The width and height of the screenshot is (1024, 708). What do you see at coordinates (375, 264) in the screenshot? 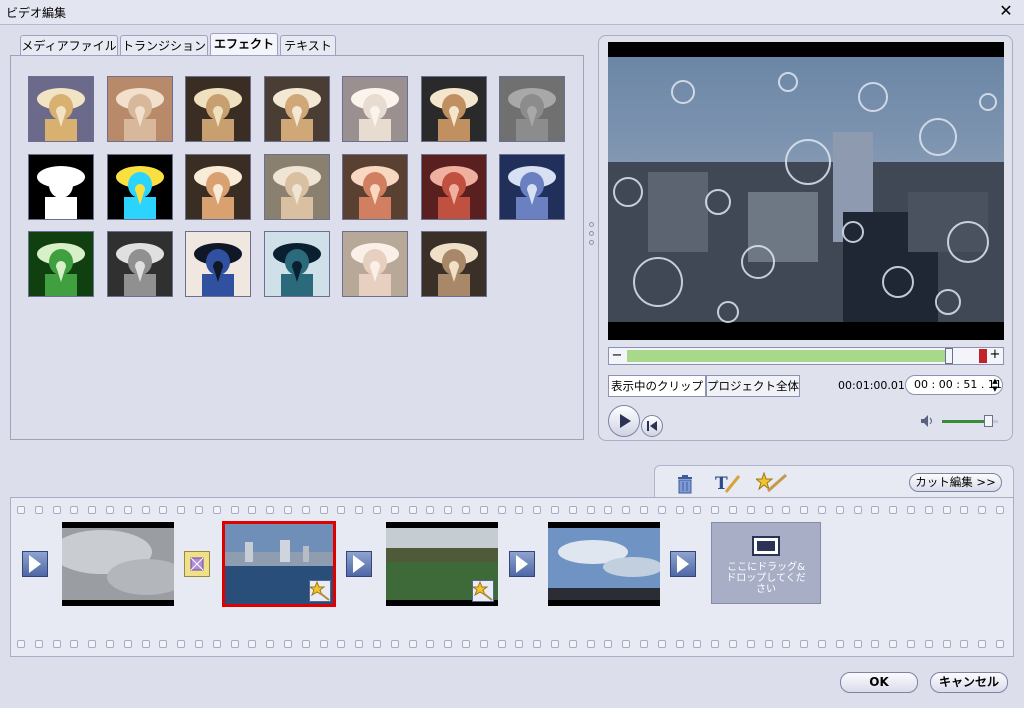
I see `effect-thumbnail-soft` at bounding box center [375, 264].